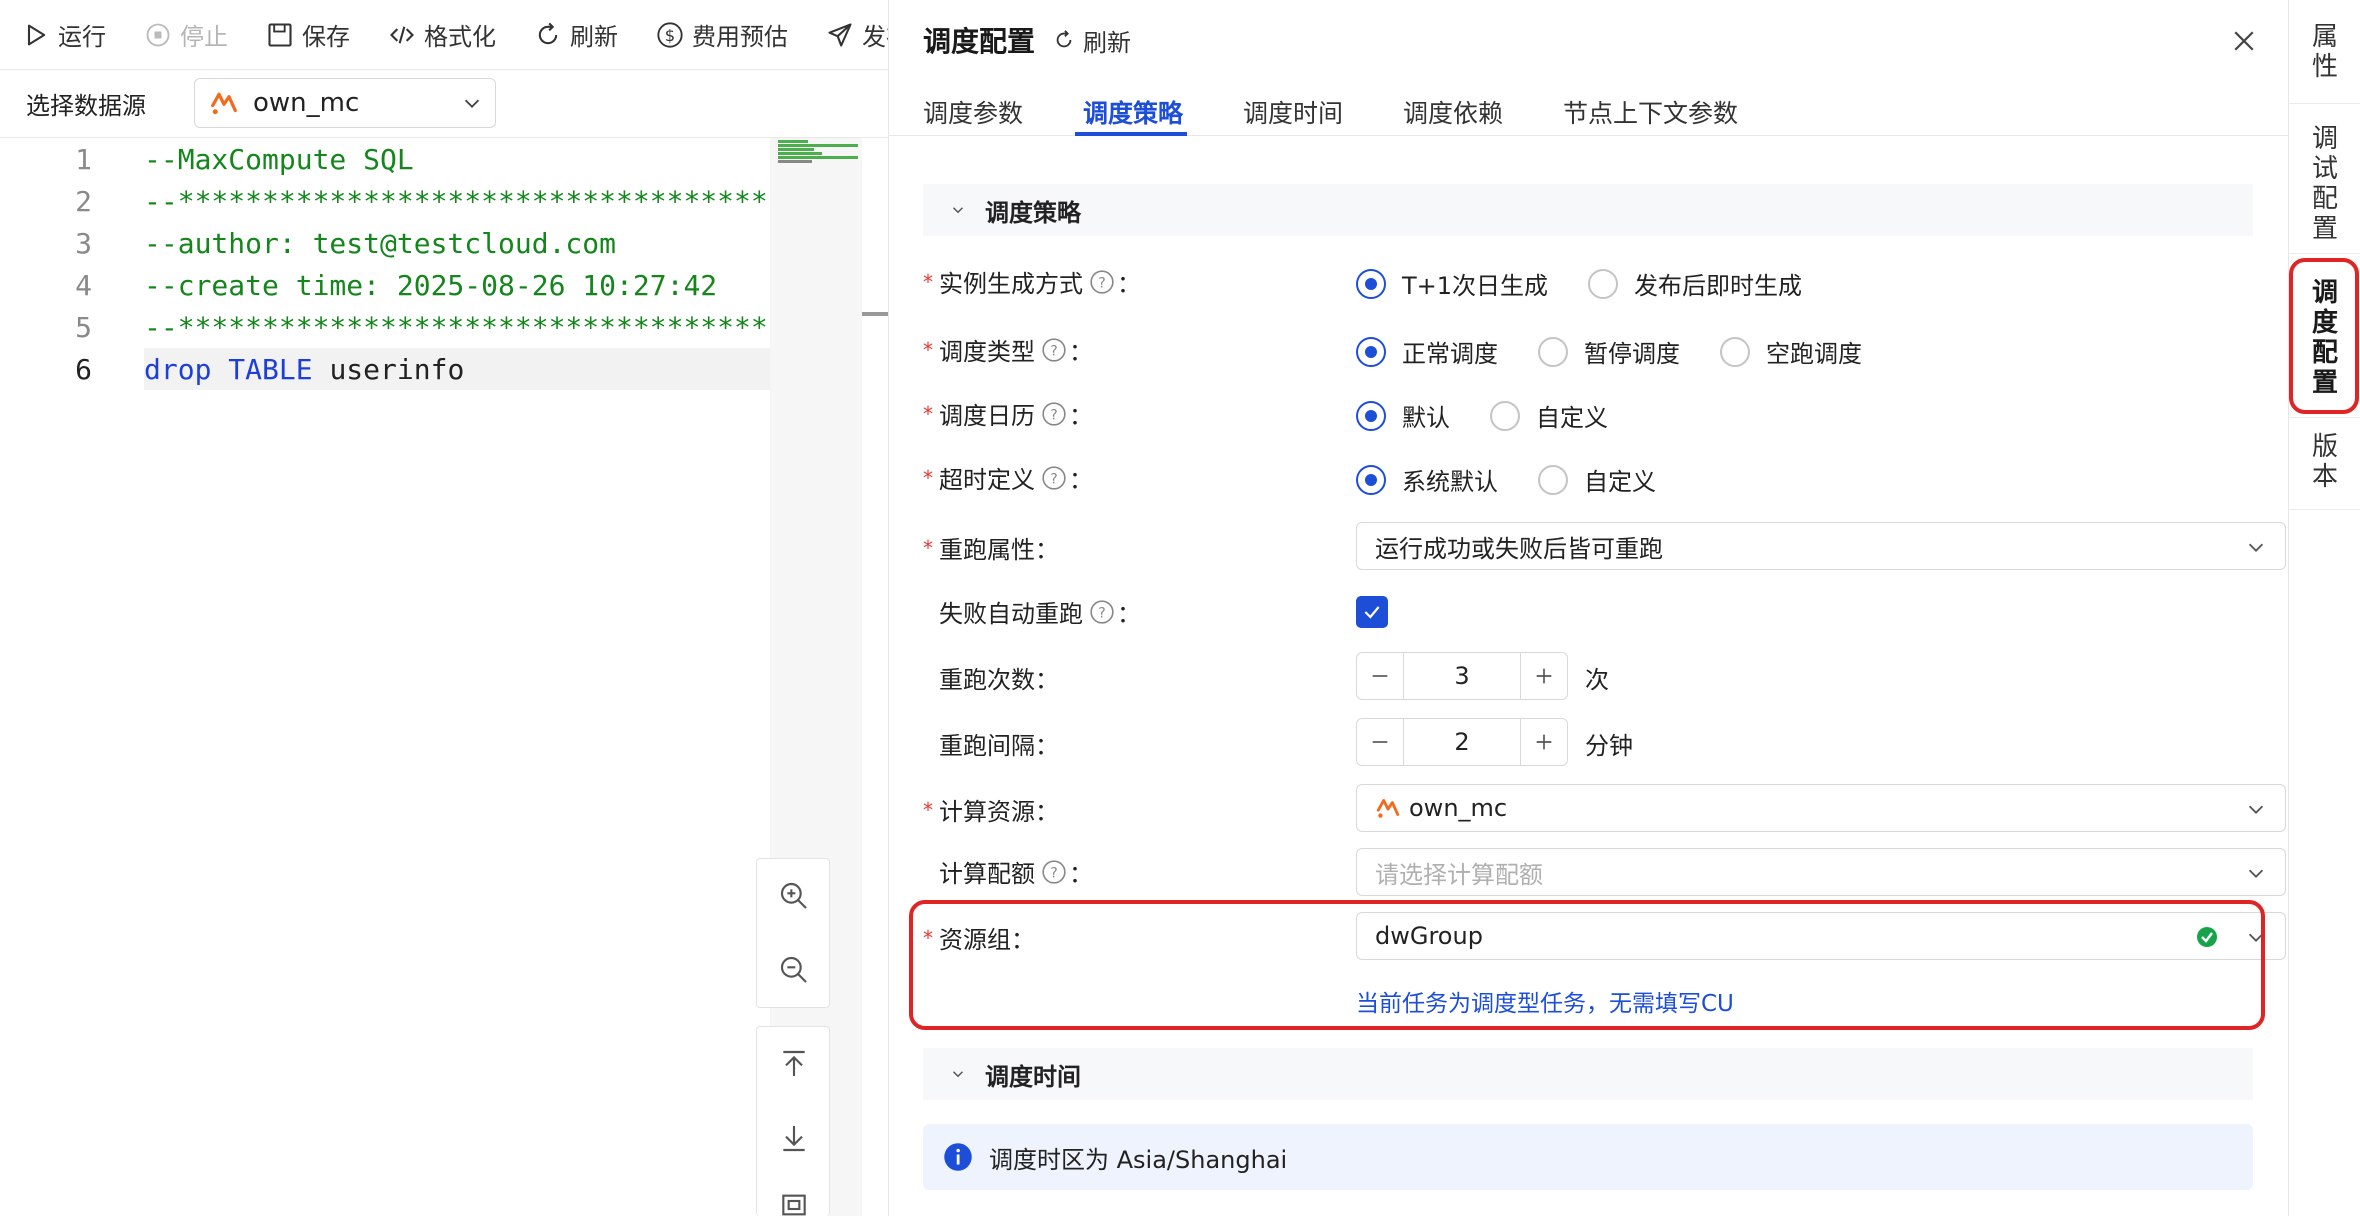 The image size is (2360, 1216). I want to click on panel-refresh-button: 刷新, so click(1092, 40).